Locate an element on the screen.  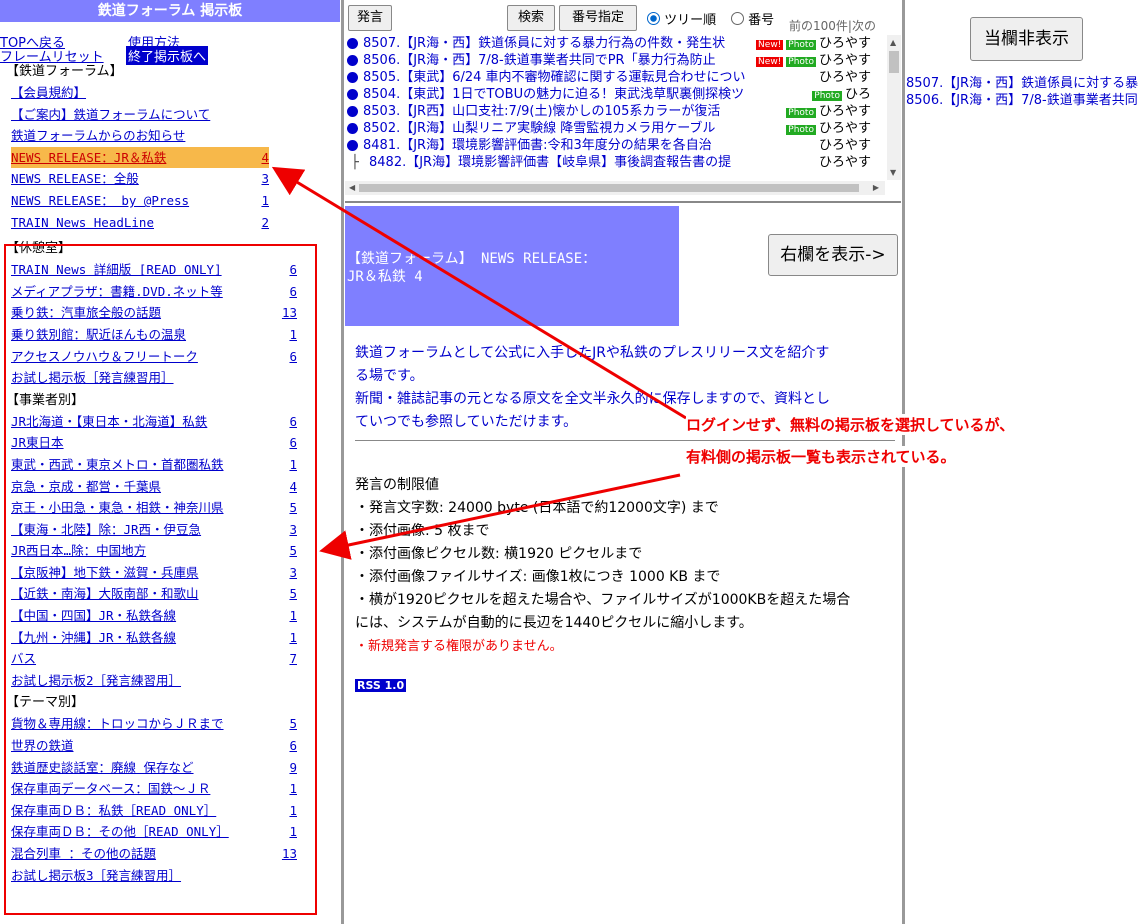
rss-link: RSS 1.0 is located at coordinates (381, 685).